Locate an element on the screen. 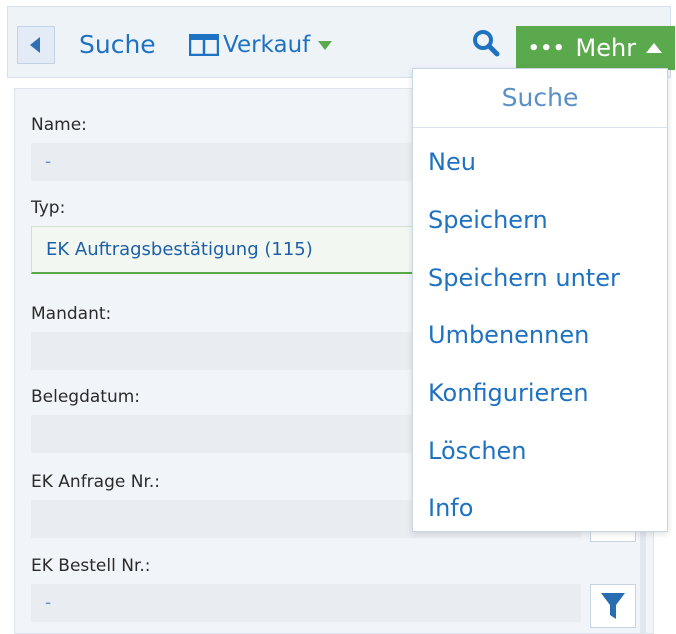 Image resolution: width=676 pixels, height=634 pixels. search-button is located at coordinates (486, 45).